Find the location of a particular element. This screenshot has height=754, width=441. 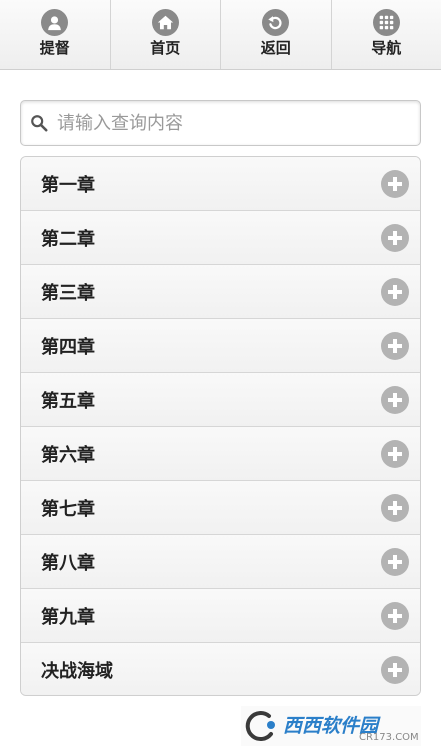

back-icon is located at coordinates (276, 22).